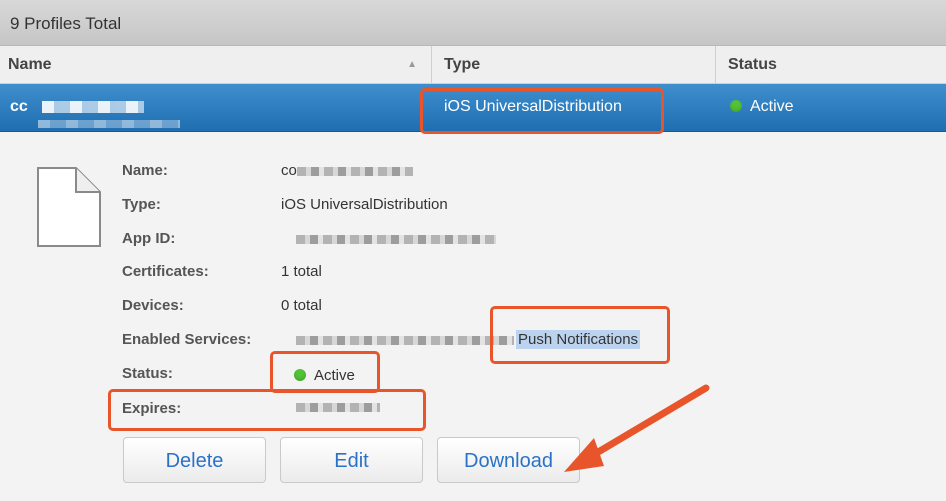 This screenshot has height=501, width=946. Describe the element at coordinates (194, 460) in the screenshot. I see `delete-button: Delete` at that location.